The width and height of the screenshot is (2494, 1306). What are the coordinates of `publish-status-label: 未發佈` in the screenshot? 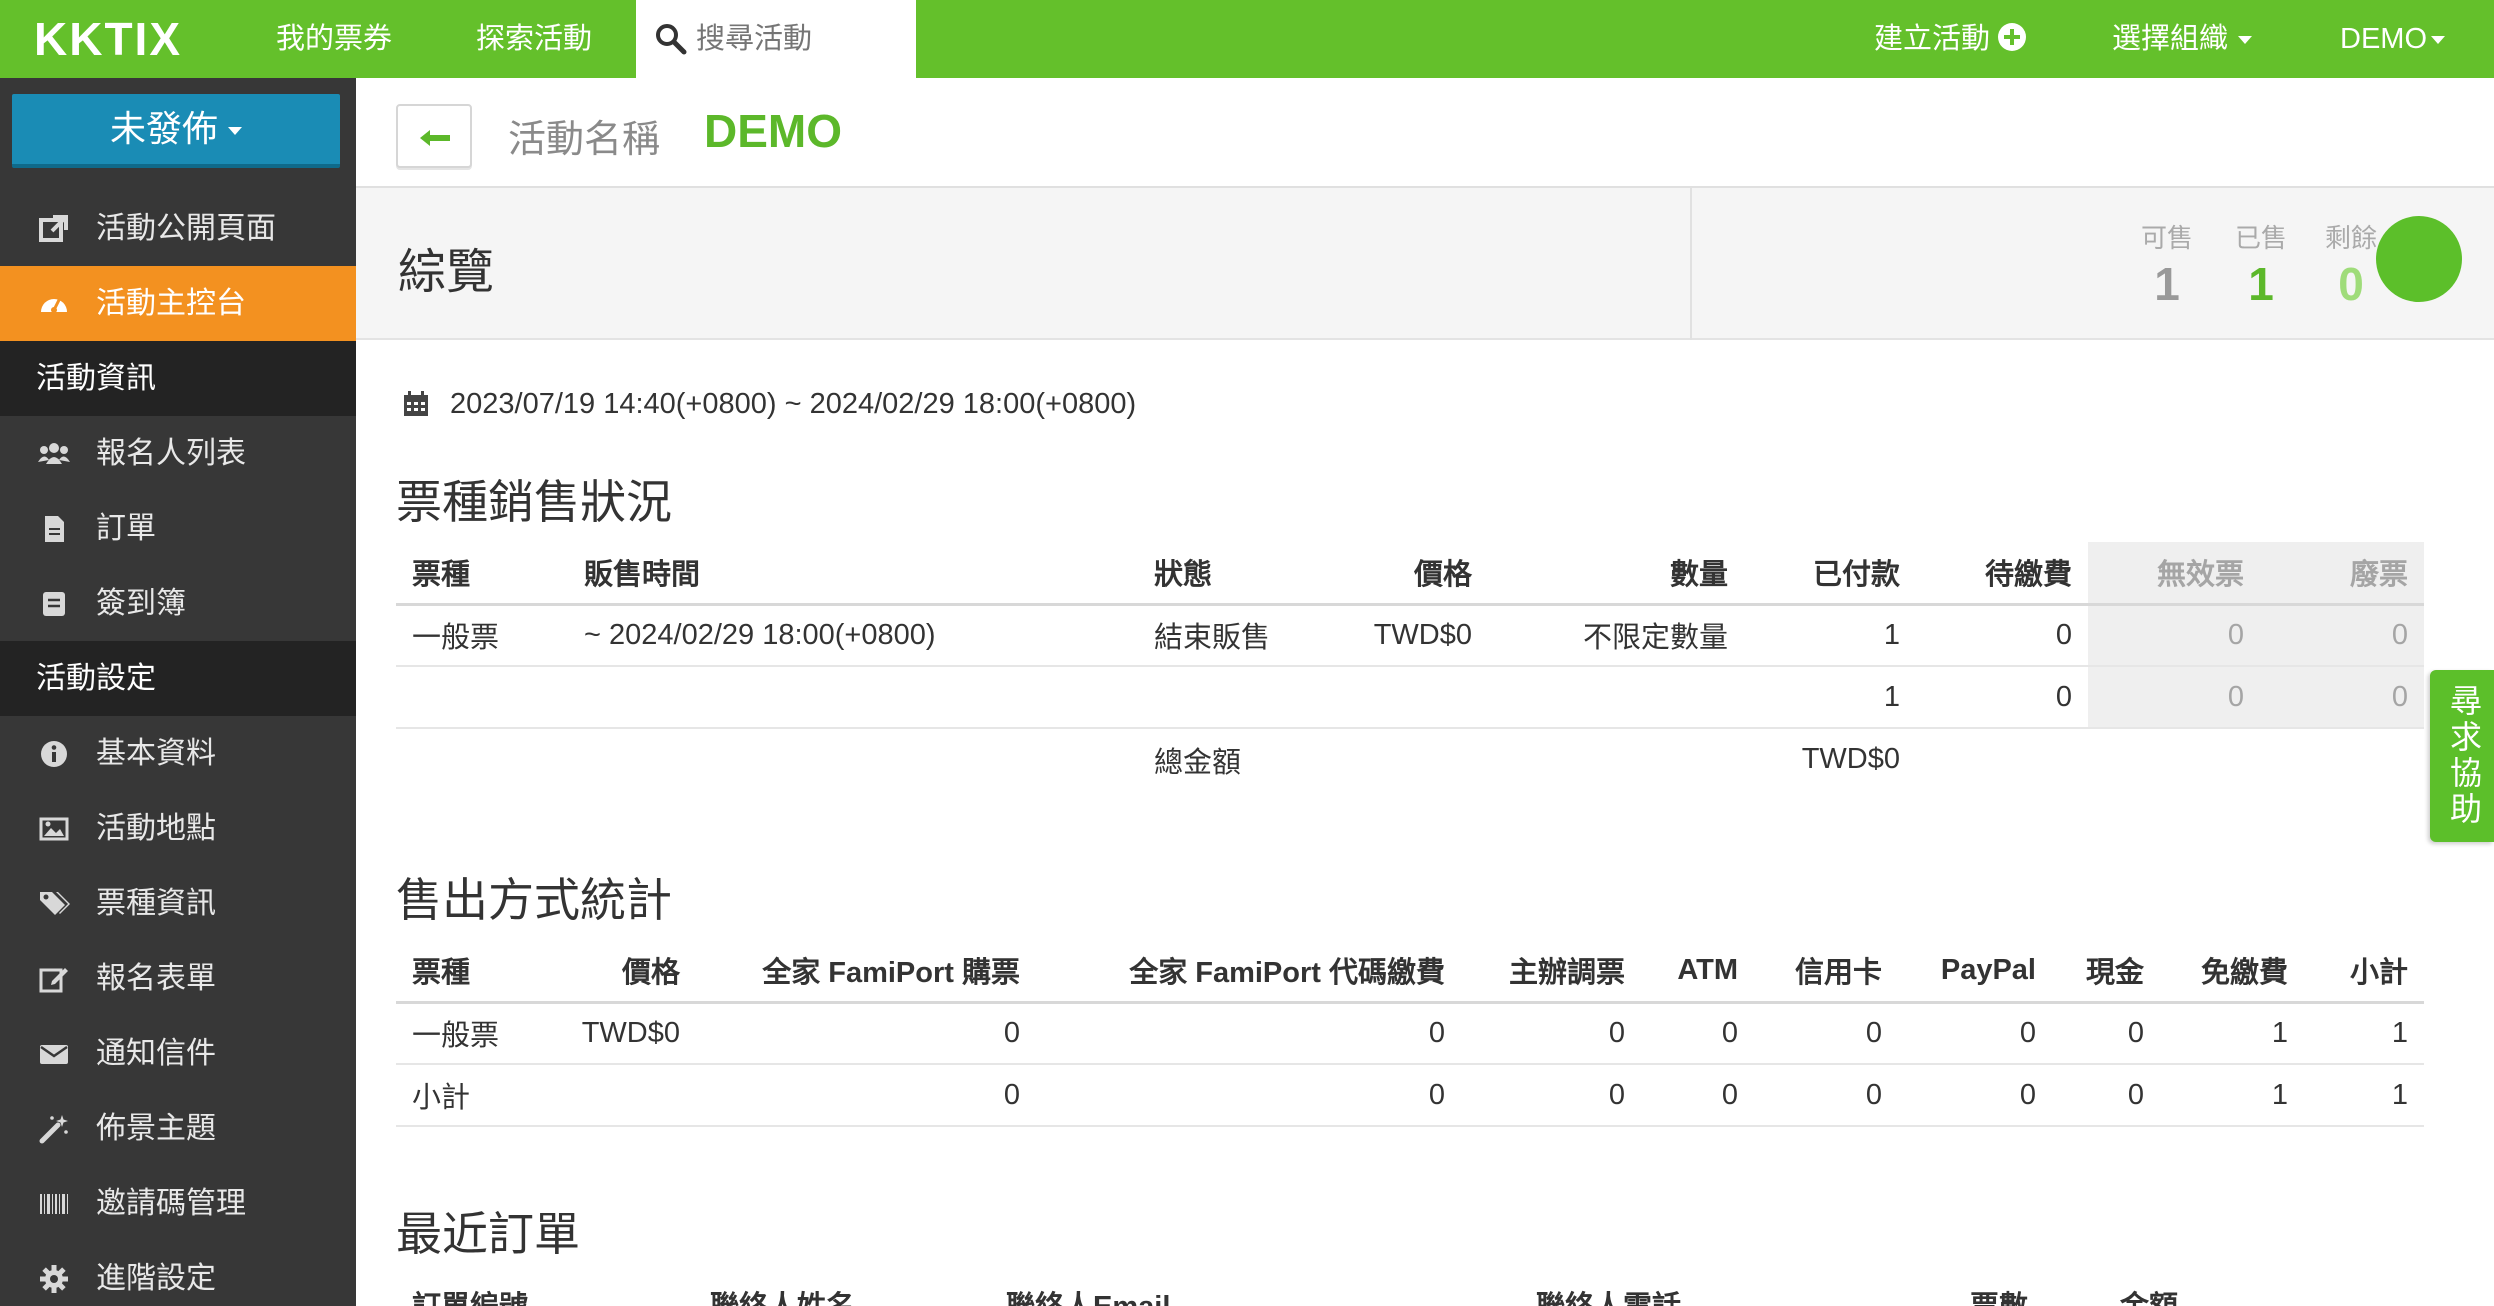 It's located at (163, 128).